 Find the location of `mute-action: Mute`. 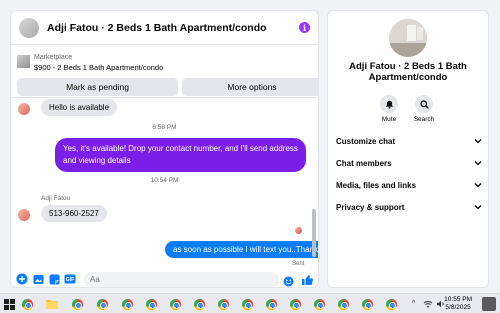

mute-action: Mute is located at coordinates (389, 109).